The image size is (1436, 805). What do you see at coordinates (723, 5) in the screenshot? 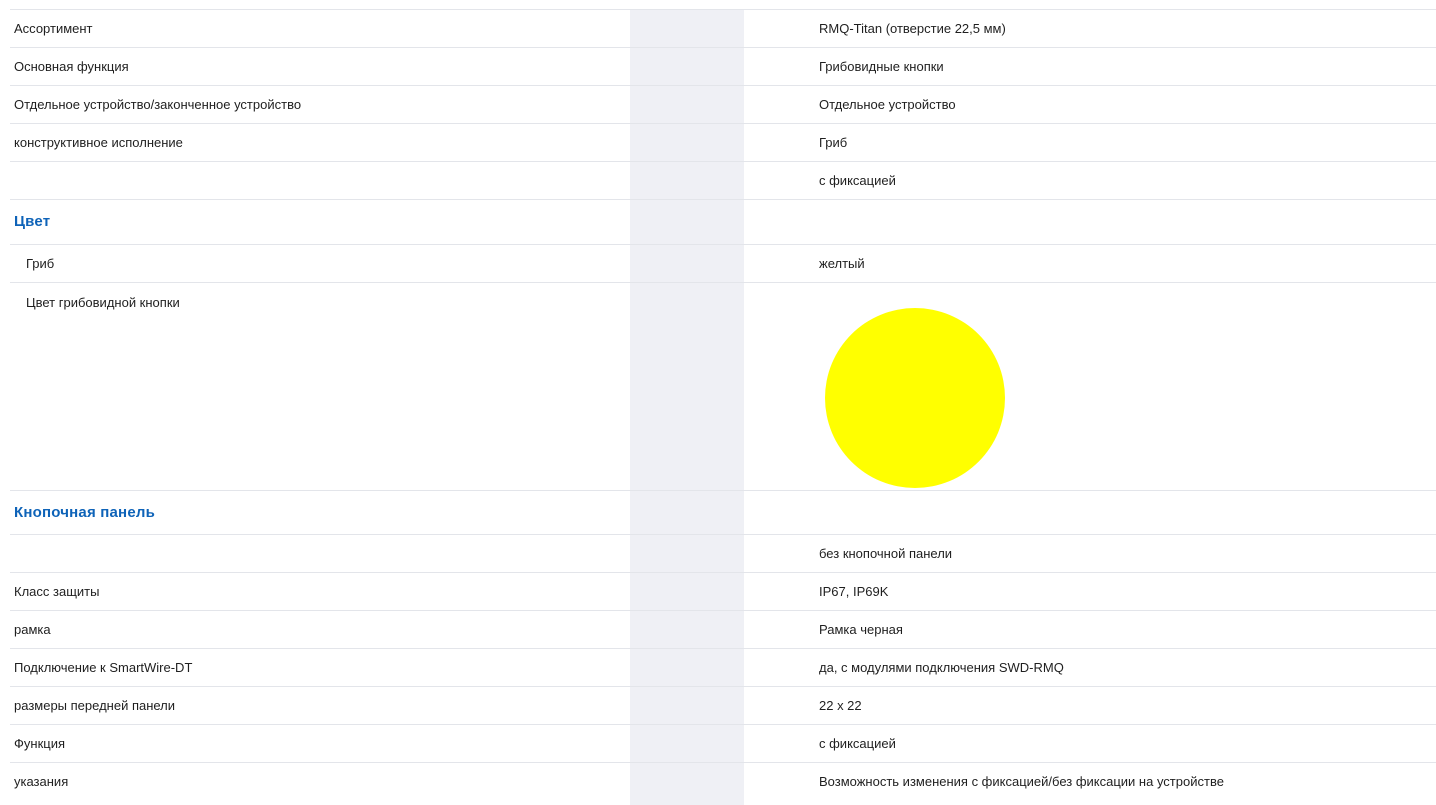
I see `previous-section-fragment` at bounding box center [723, 5].